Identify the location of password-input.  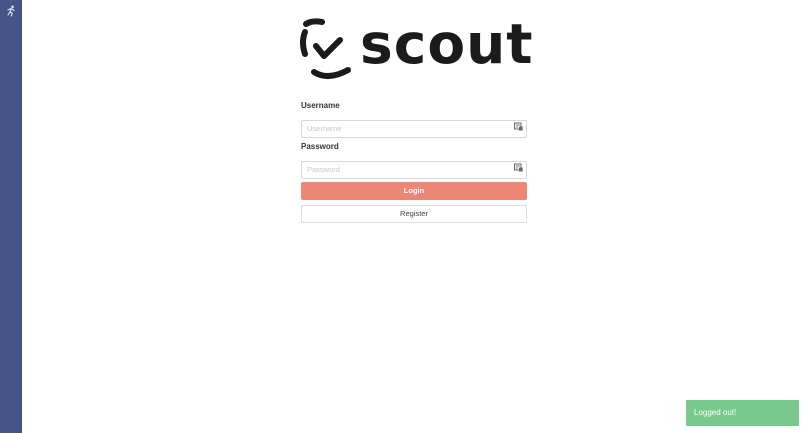
(414, 169).